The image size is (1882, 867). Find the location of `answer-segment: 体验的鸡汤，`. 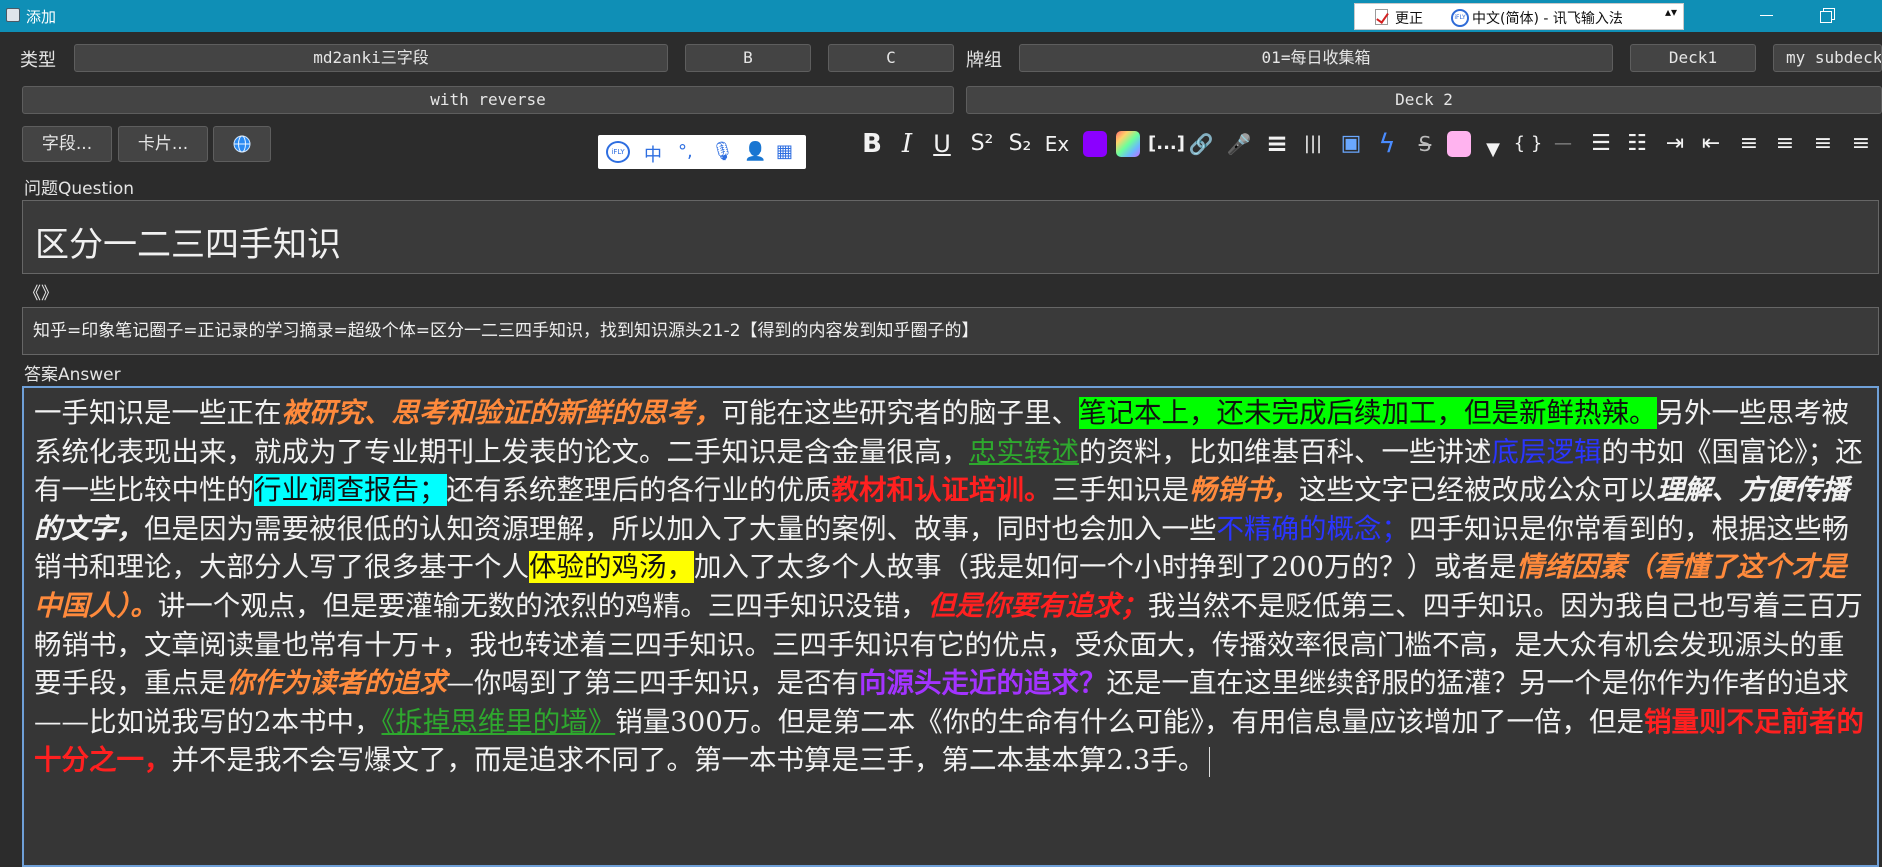

answer-segment: 体验的鸡汤， is located at coordinates (611, 567).